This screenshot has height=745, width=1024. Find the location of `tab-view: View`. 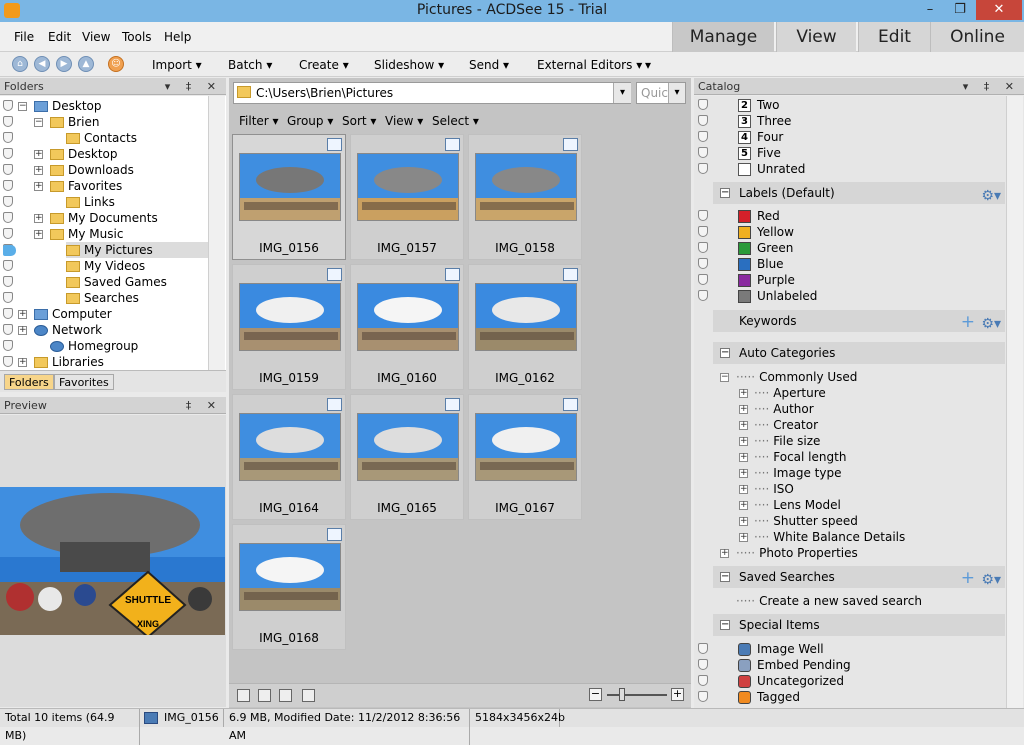

tab-view: View is located at coordinates (816, 37).